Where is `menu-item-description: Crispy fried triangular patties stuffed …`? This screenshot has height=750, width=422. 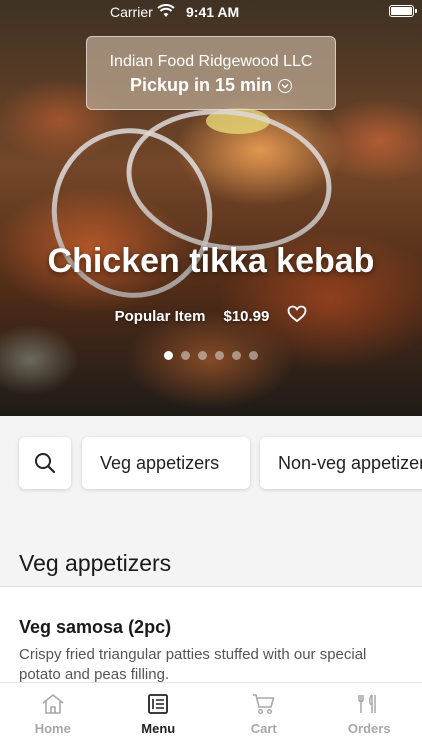 menu-item-description: Crispy fried triangular patties stuffed … is located at coordinates (193, 664).